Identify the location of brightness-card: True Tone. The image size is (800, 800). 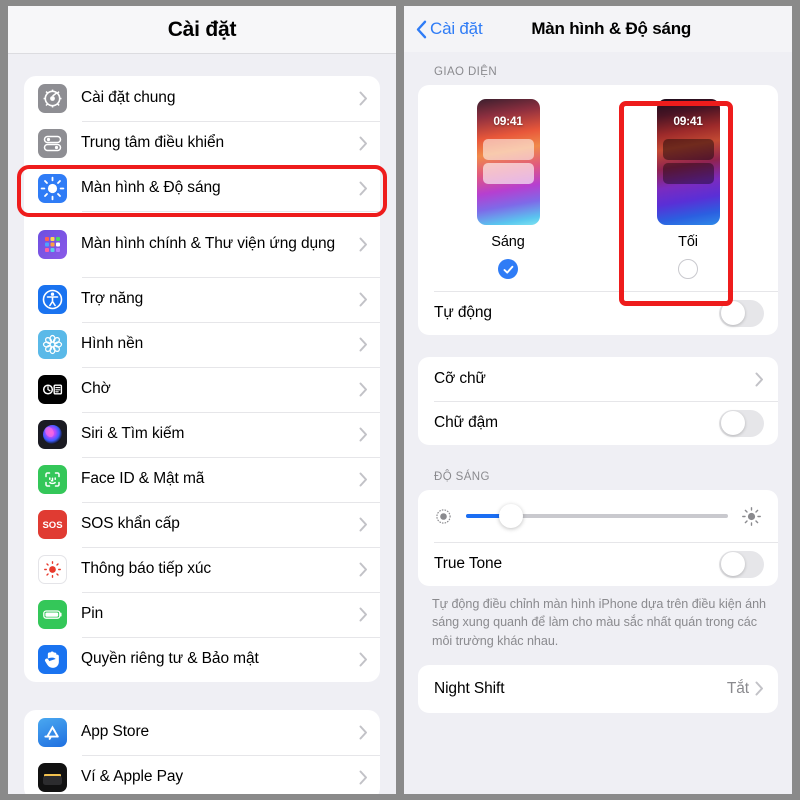
(598, 538).